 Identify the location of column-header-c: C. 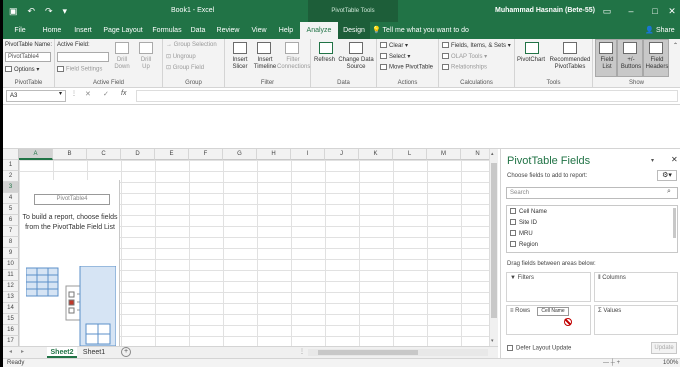
(104, 154).